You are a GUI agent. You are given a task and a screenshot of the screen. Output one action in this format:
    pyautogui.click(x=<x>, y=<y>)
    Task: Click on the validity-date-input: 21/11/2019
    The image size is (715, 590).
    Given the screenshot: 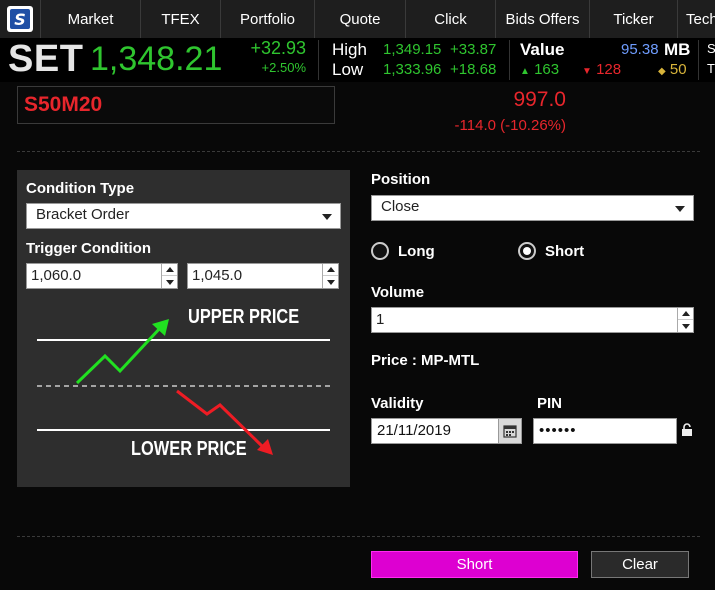 What is the action you would take?
    pyautogui.click(x=435, y=431)
    